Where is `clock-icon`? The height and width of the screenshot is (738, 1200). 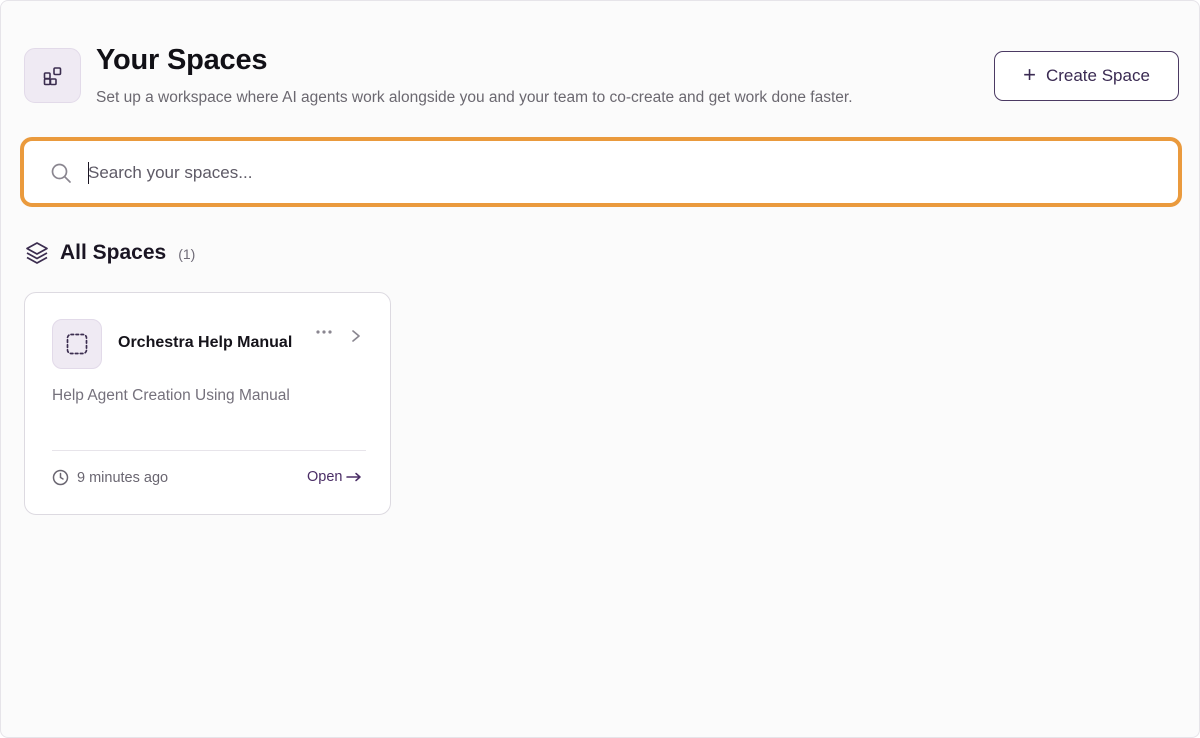
clock-icon is located at coordinates (60, 477).